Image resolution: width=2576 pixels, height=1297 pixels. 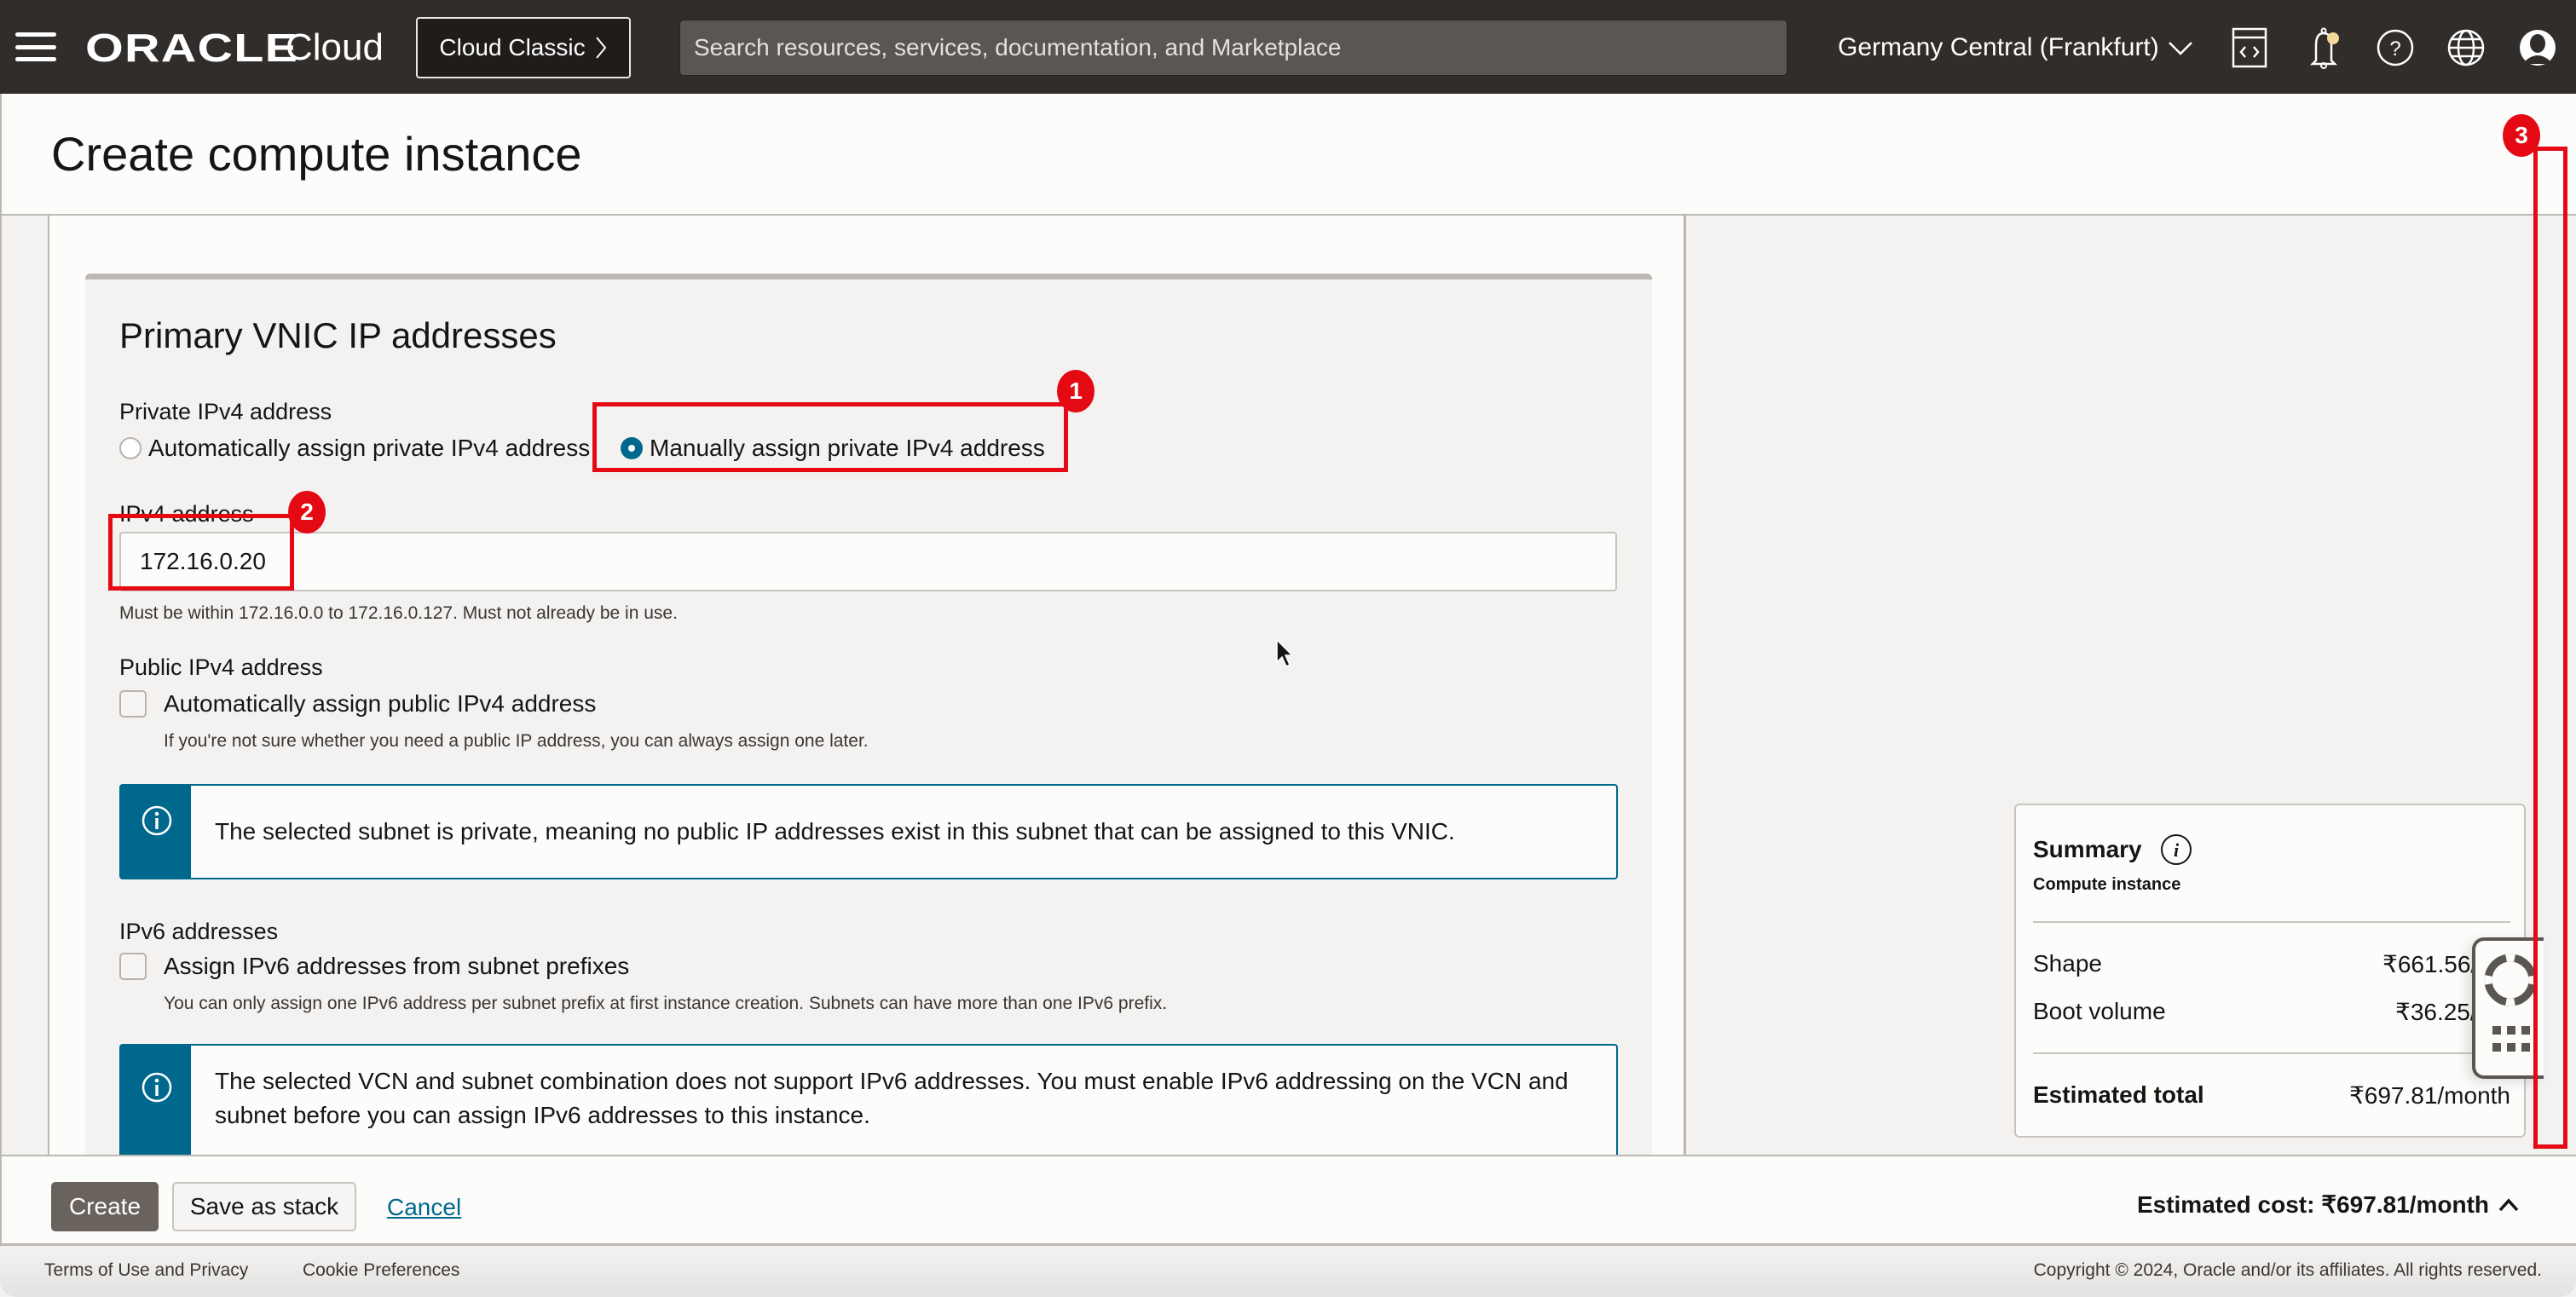 I want to click on checkbox-auto-assign-public-ipv4: Automatically assign public IPv4 address, so click(x=357, y=704).